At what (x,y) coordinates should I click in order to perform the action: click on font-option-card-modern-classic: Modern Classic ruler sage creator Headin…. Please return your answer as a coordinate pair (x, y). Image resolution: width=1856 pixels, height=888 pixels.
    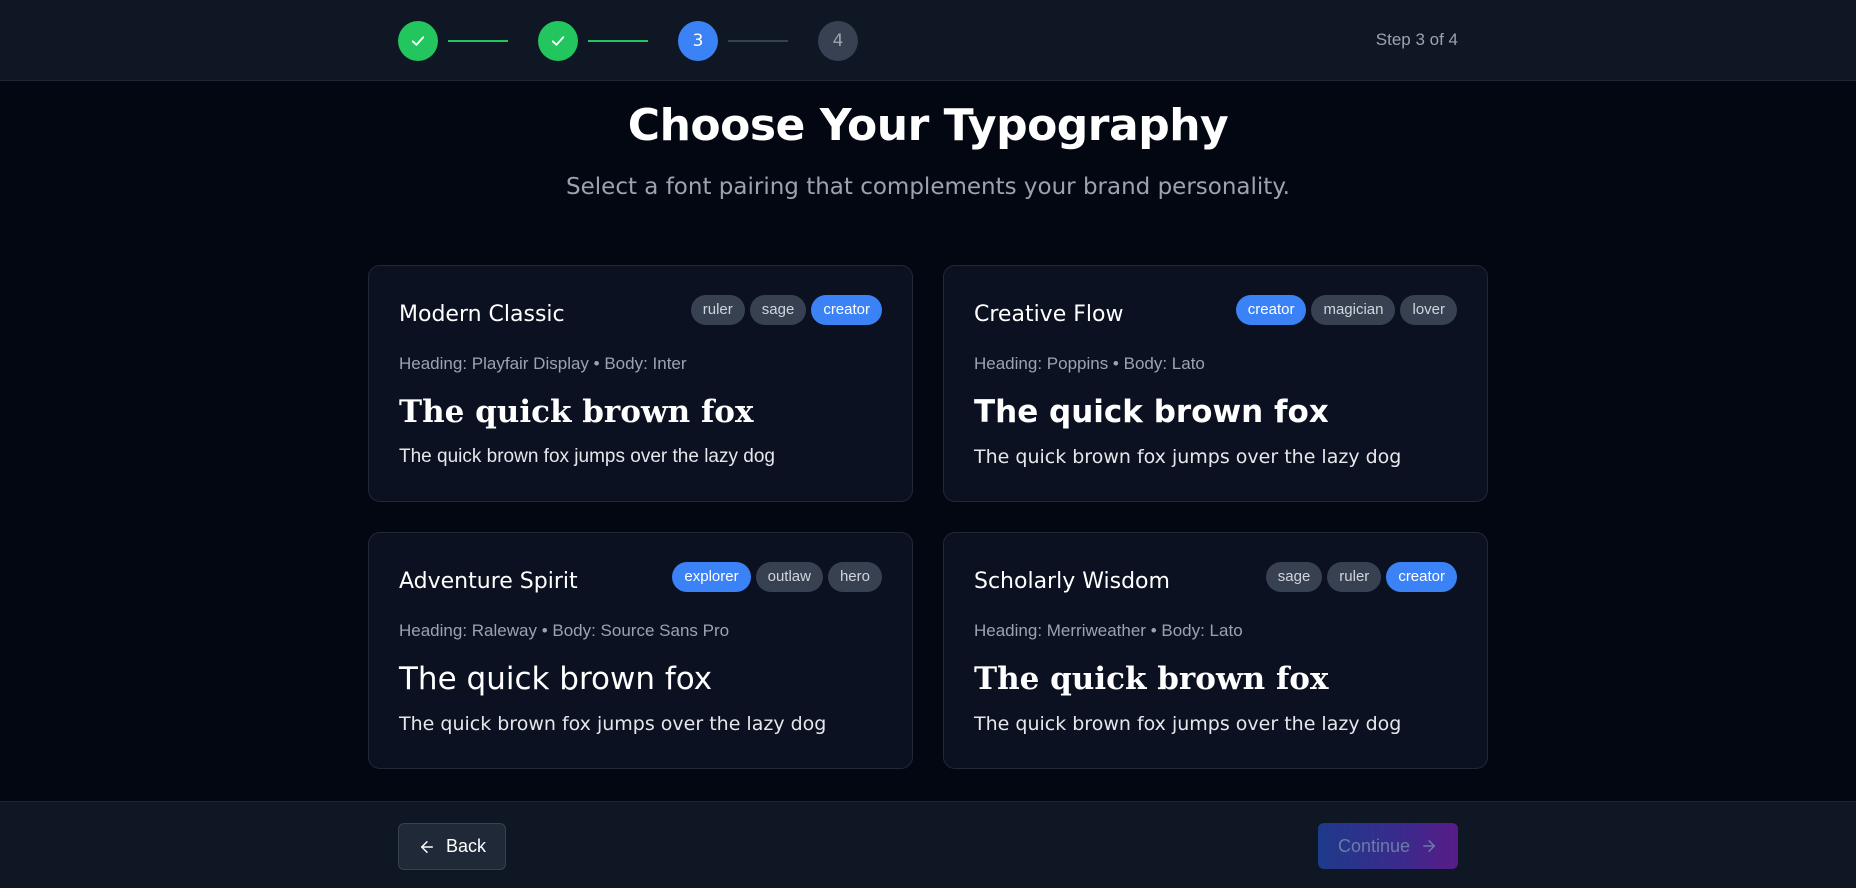
    Looking at the image, I should click on (640, 383).